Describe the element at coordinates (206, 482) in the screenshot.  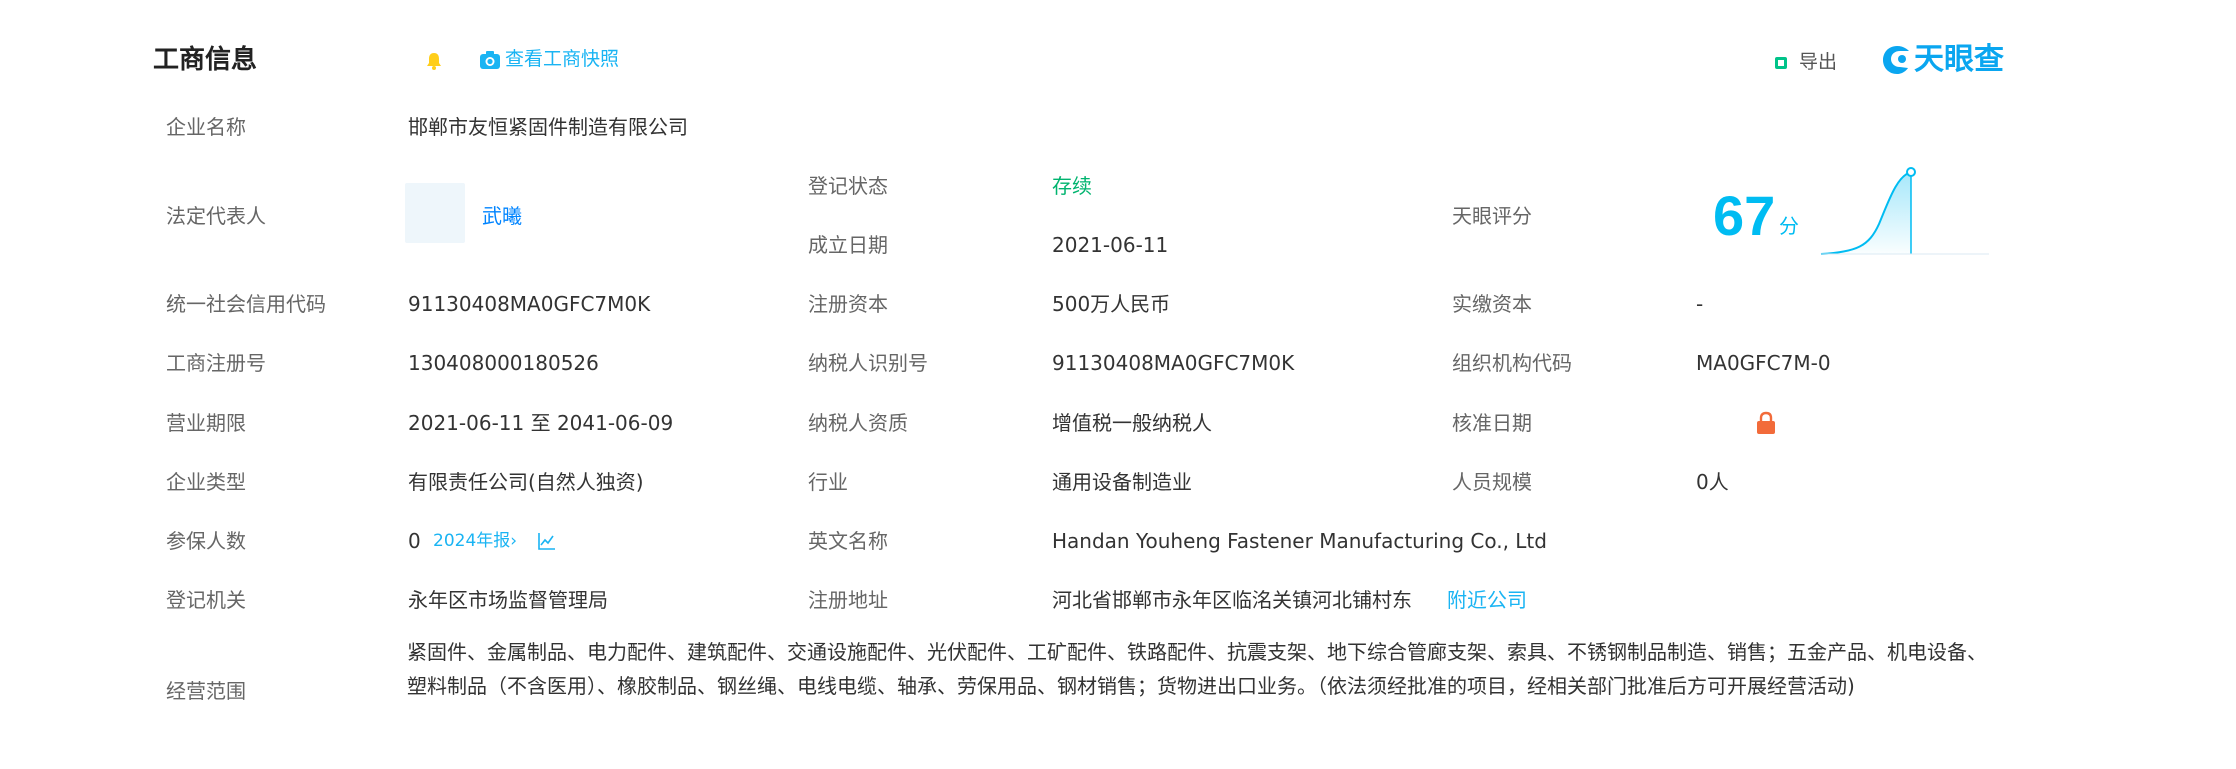
I see `label-company-type: 企业类型` at that location.